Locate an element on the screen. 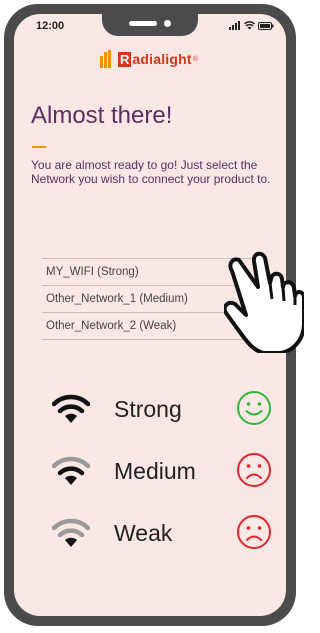  logo-bars-icon is located at coordinates (108, 59).